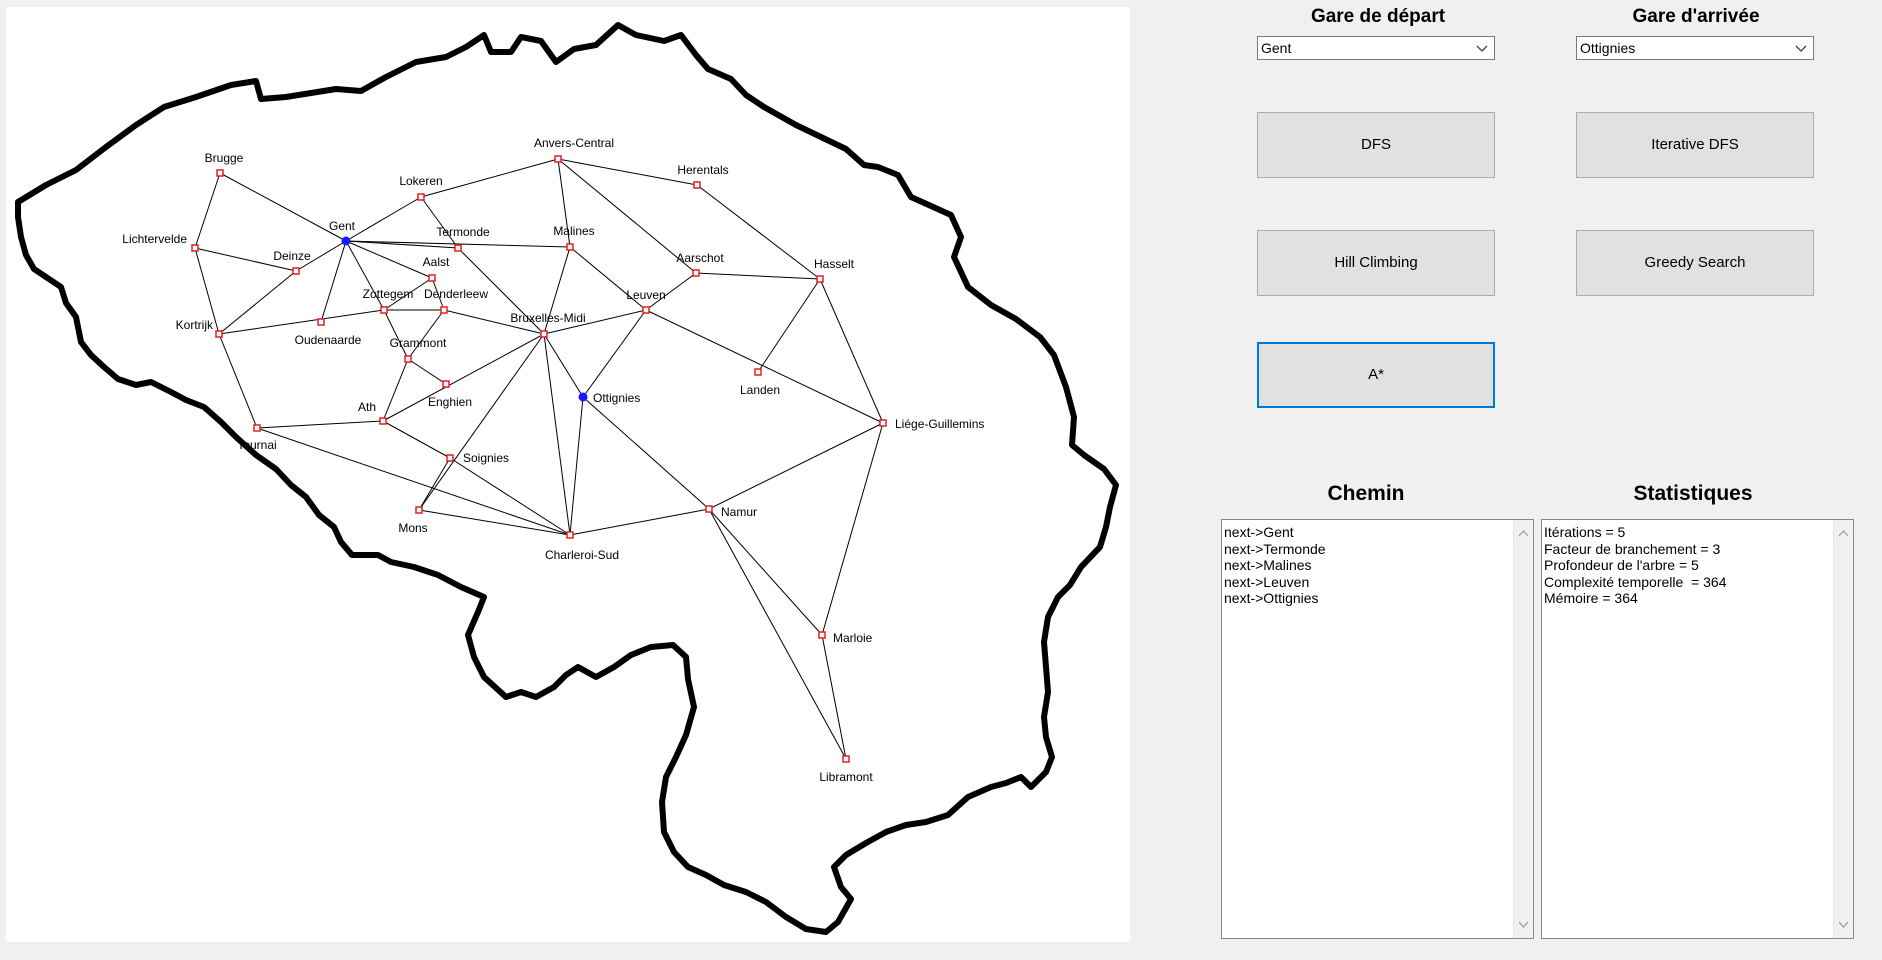 The width and height of the screenshot is (1882, 960). I want to click on path-line: next->Ottignies, so click(1271, 598).